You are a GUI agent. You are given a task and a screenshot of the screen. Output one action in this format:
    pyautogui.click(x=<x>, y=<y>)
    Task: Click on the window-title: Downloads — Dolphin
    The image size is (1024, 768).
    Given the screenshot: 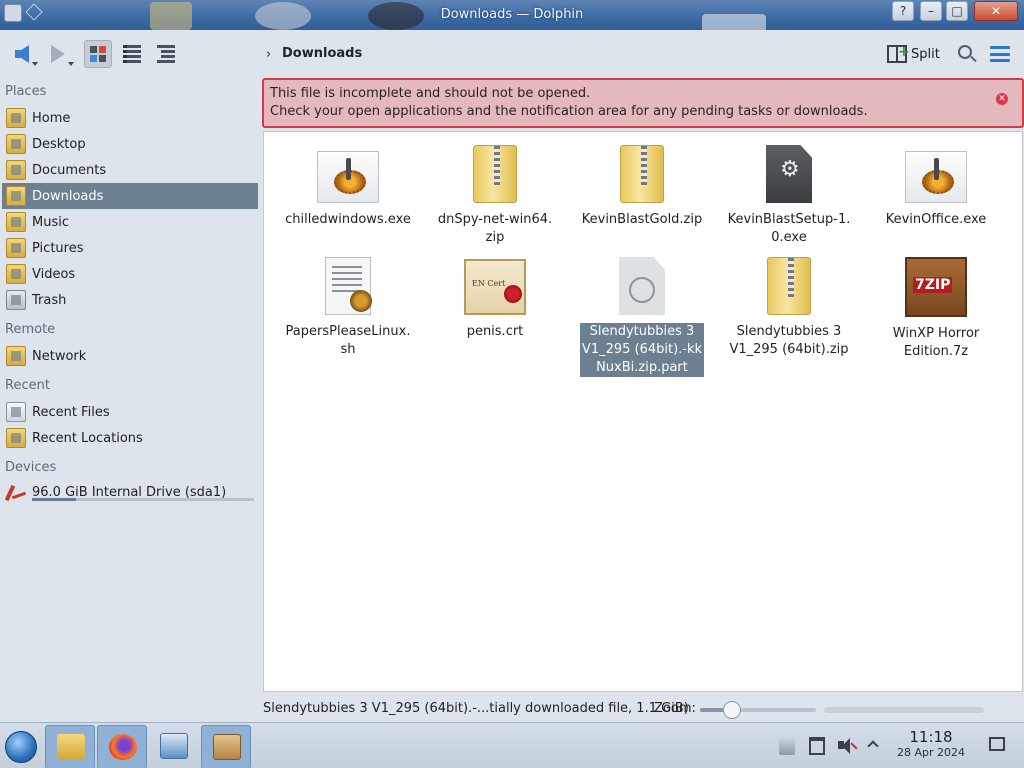 What is the action you would take?
    pyautogui.click(x=512, y=14)
    